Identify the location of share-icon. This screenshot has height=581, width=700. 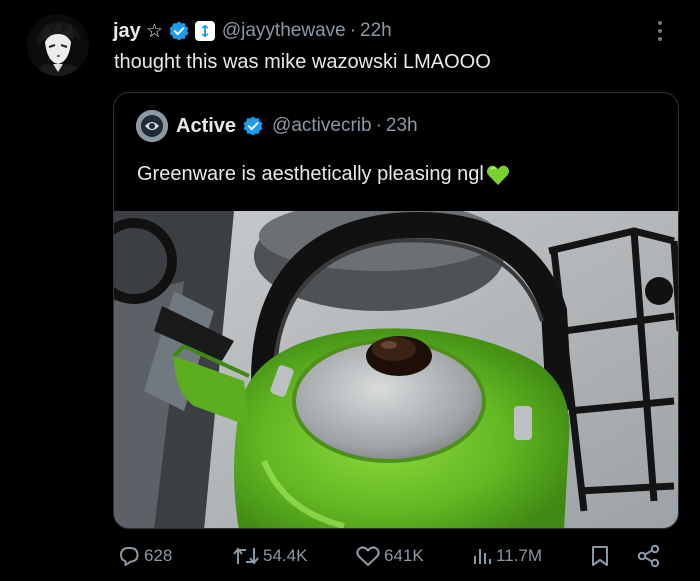
(648, 556).